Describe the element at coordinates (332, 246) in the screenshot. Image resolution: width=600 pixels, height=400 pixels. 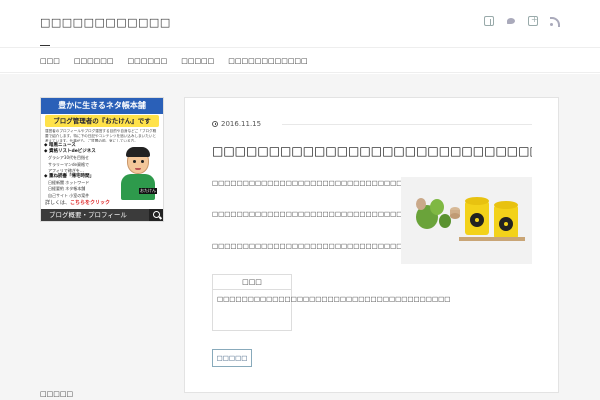
I see `post-paragraph: □□□□□□□□□□□□□□□□□□□□□□□□□□□□□□□□□□□□□□□` at that location.